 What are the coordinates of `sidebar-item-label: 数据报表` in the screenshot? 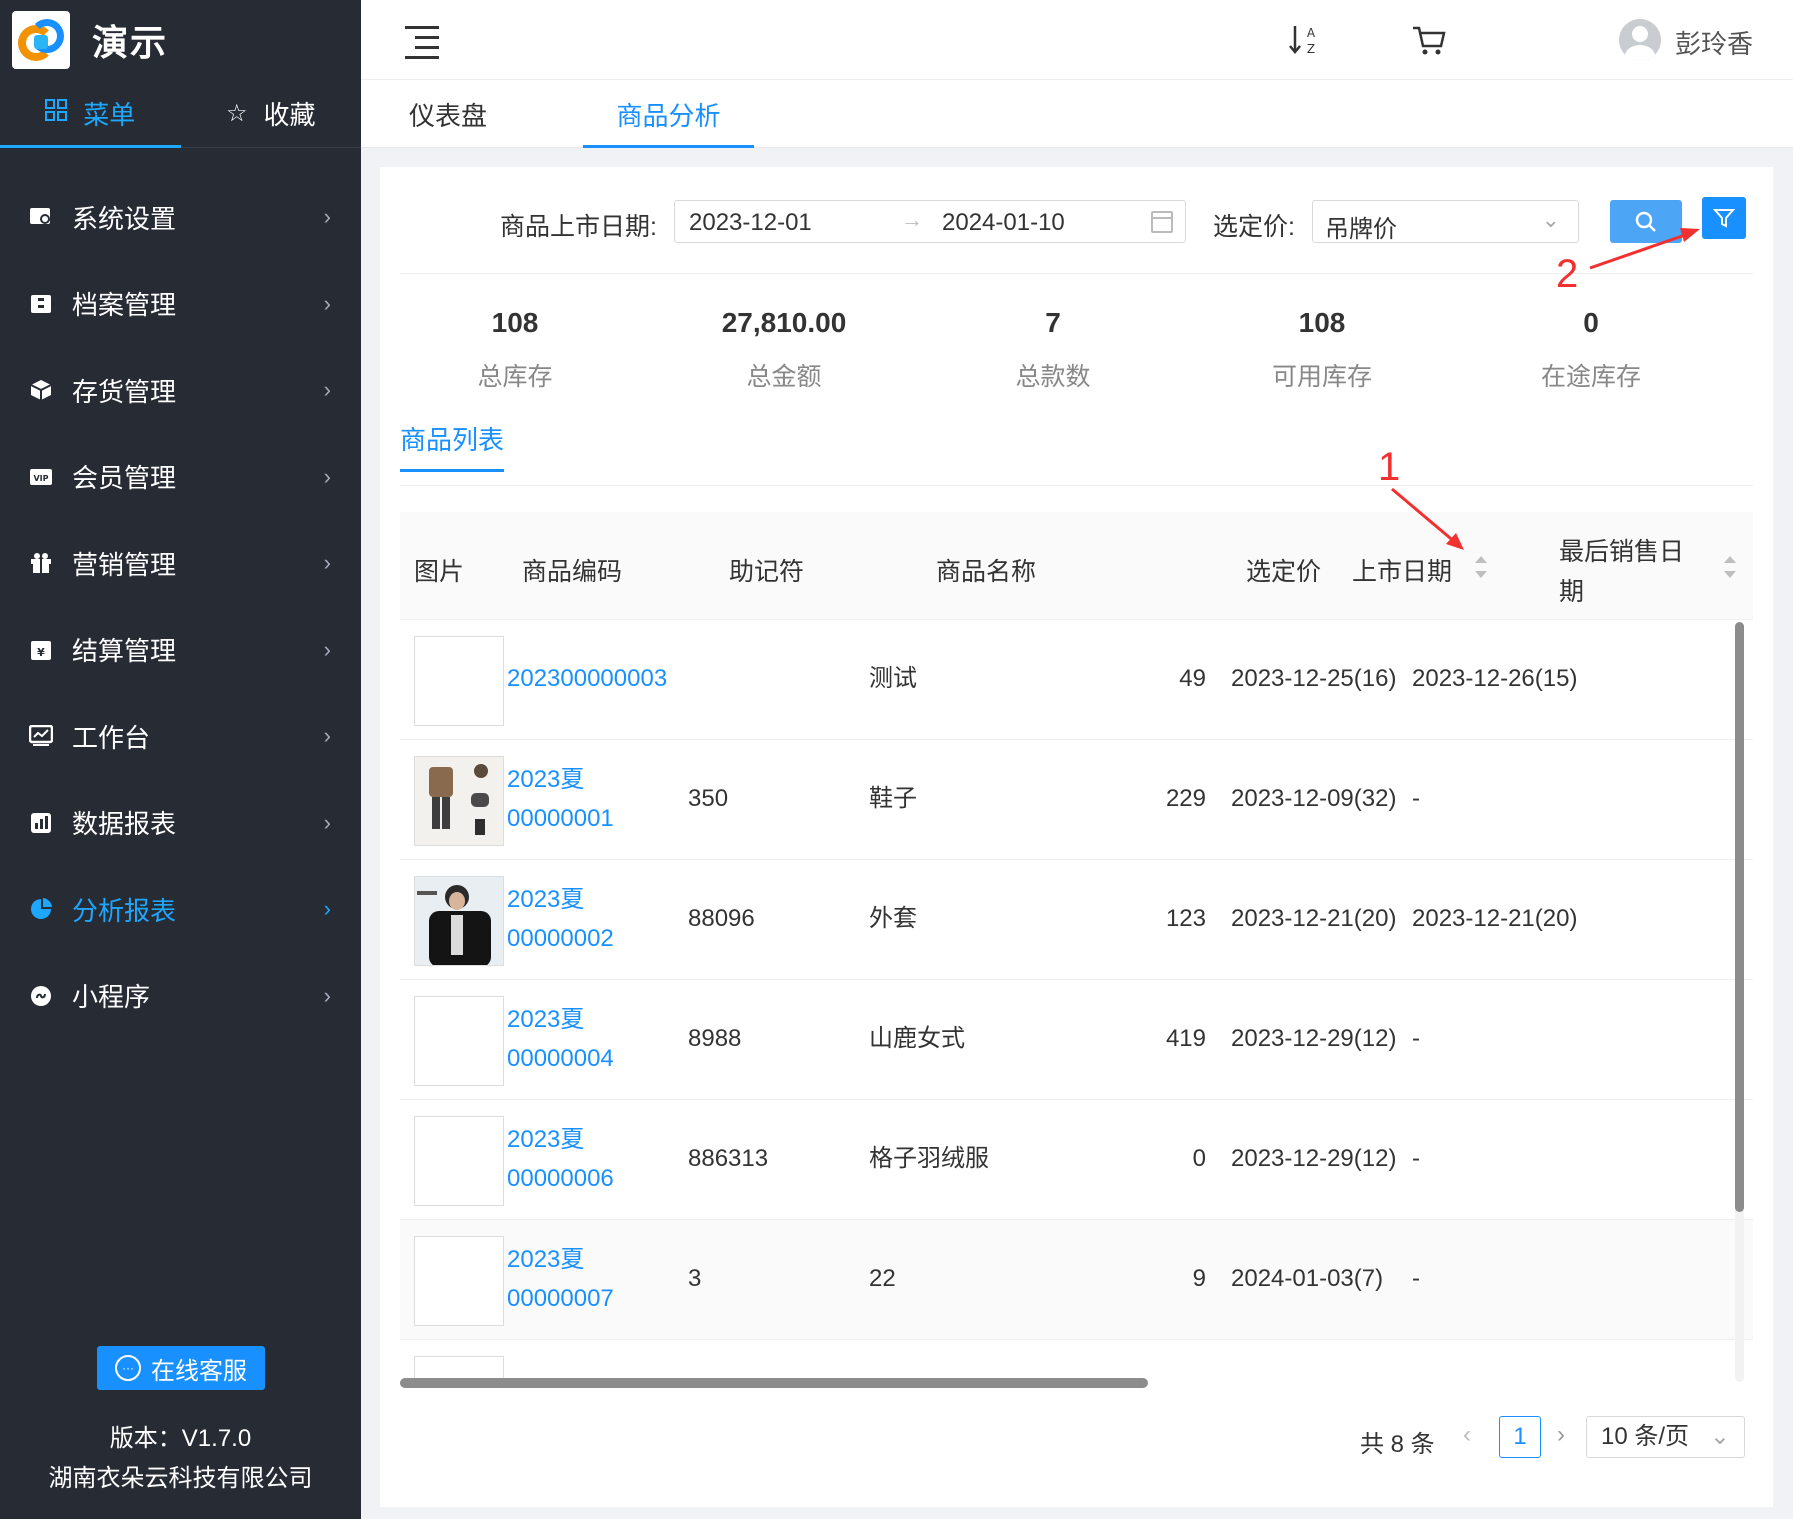 It's located at (124, 824).